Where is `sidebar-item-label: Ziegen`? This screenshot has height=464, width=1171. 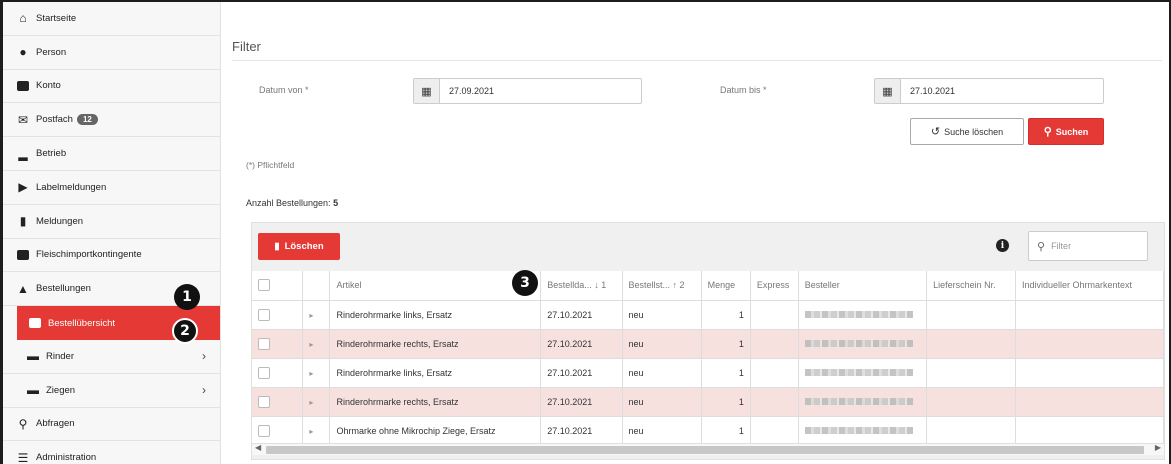 sidebar-item-label: Ziegen is located at coordinates (61, 390).